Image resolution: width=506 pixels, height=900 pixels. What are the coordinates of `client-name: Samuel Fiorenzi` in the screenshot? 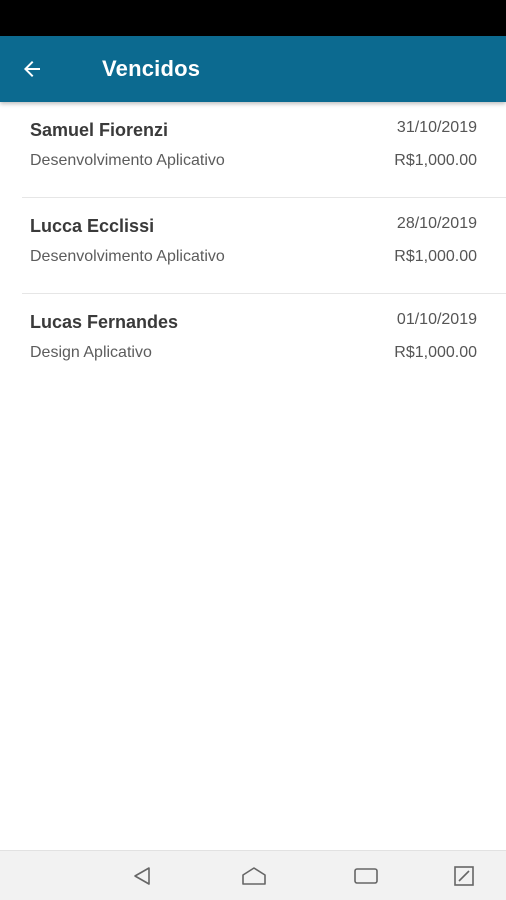 It's located at (99, 130).